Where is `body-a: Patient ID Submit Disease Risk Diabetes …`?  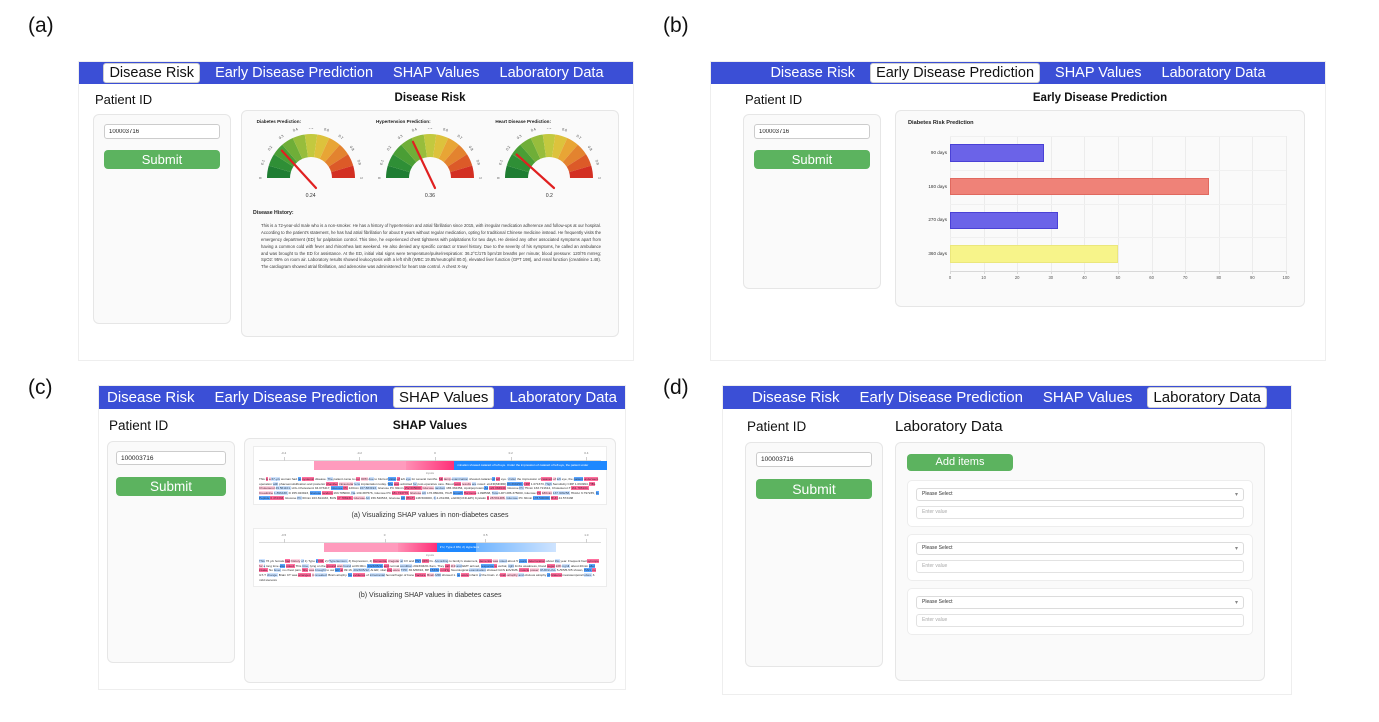 body-a: Patient ID Submit Disease Risk Diabetes … is located at coordinates (356, 210).